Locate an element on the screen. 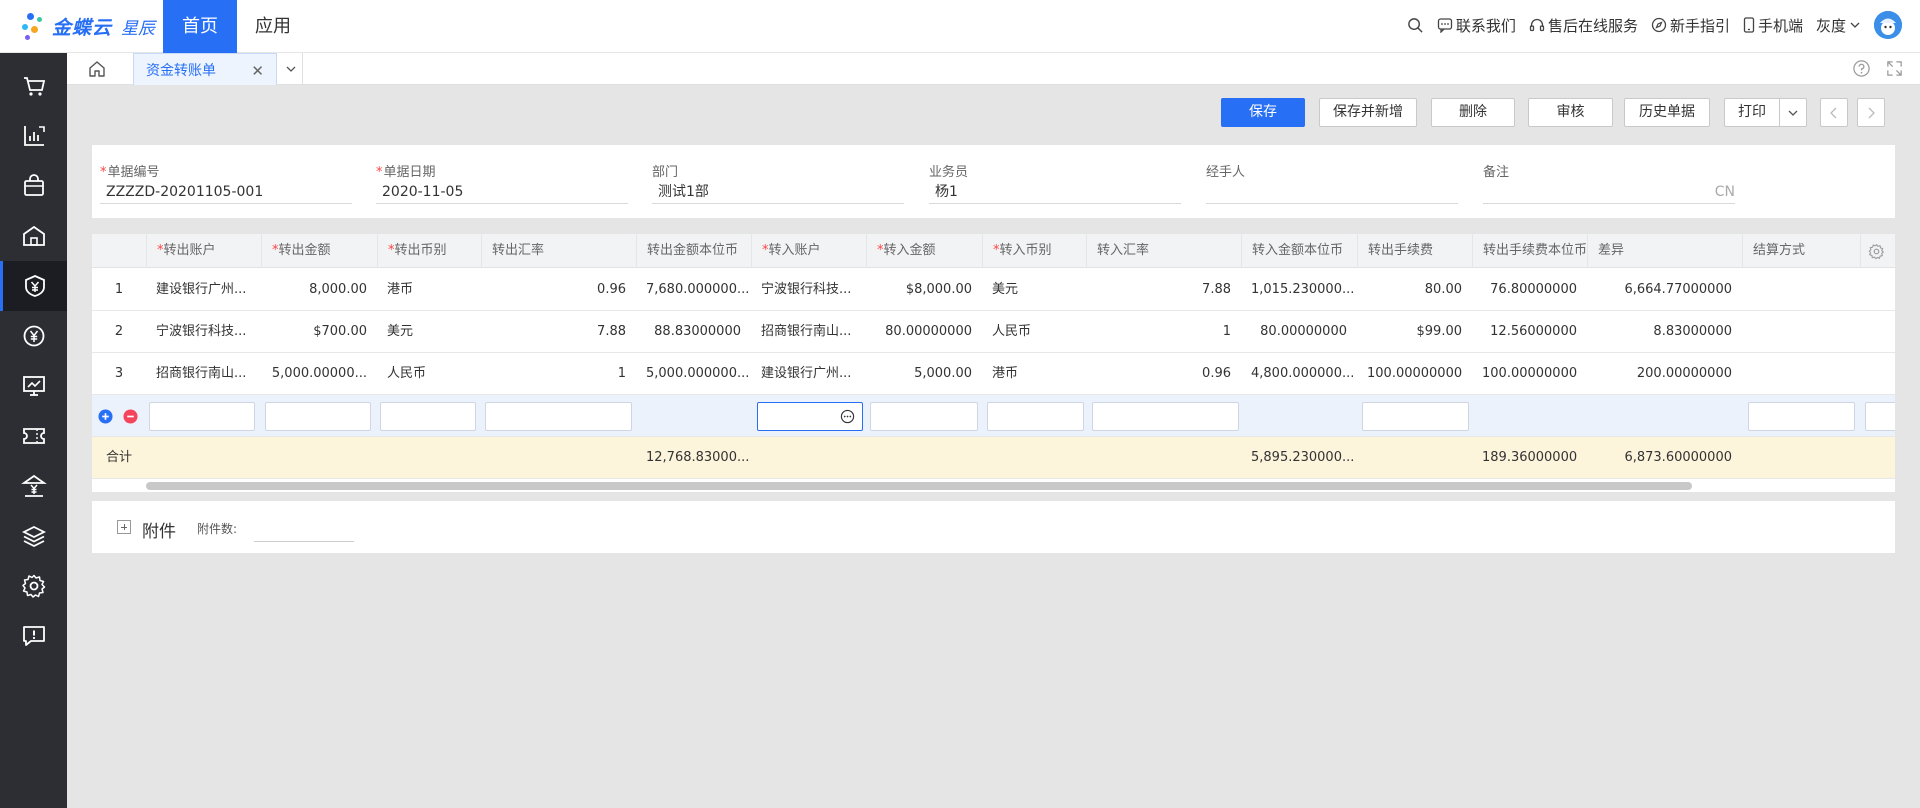  cell-out-amount: $700.00 is located at coordinates (319, 332).